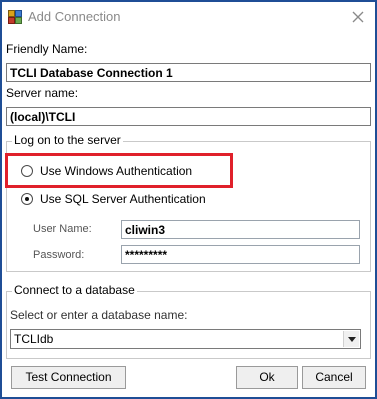 The width and height of the screenshot is (377, 399). Describe the element at coordinates (15, 17) in the screenshot. I see `database-connection-icon` at that location.